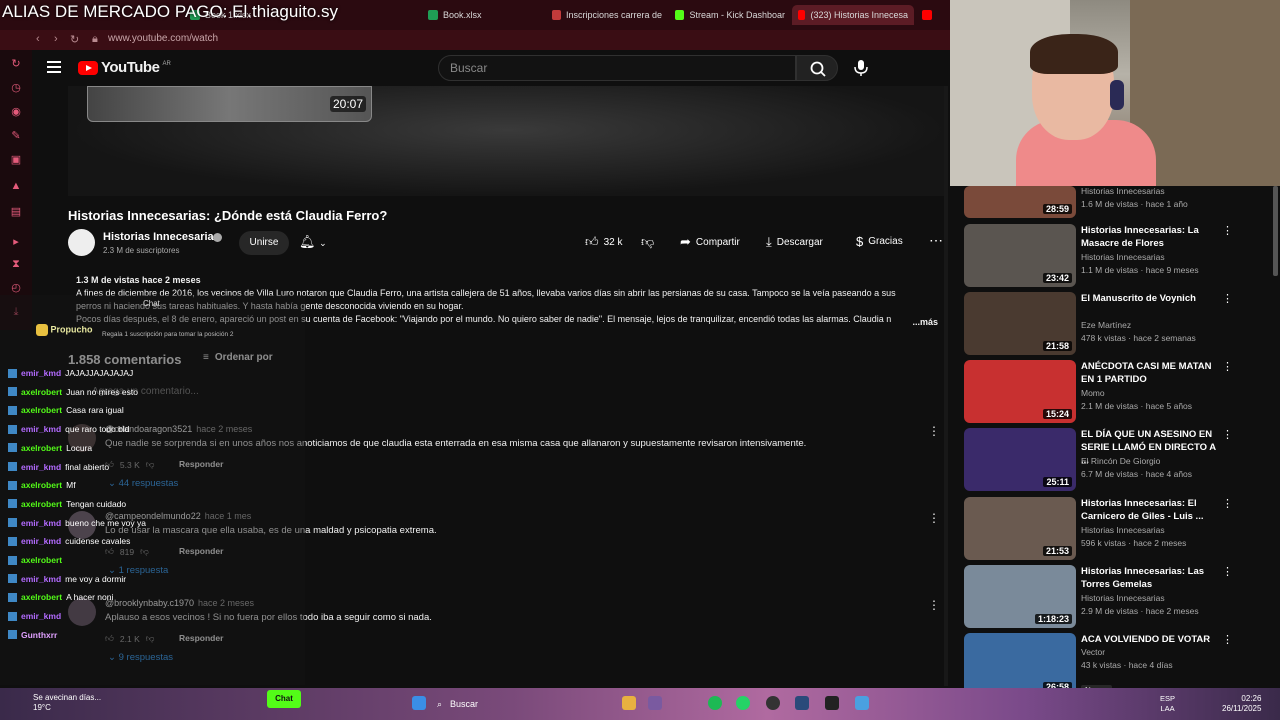 This screenshot has width=1280, height=720. I want to click on recommended-channel: Vector, so click(1093, 652).